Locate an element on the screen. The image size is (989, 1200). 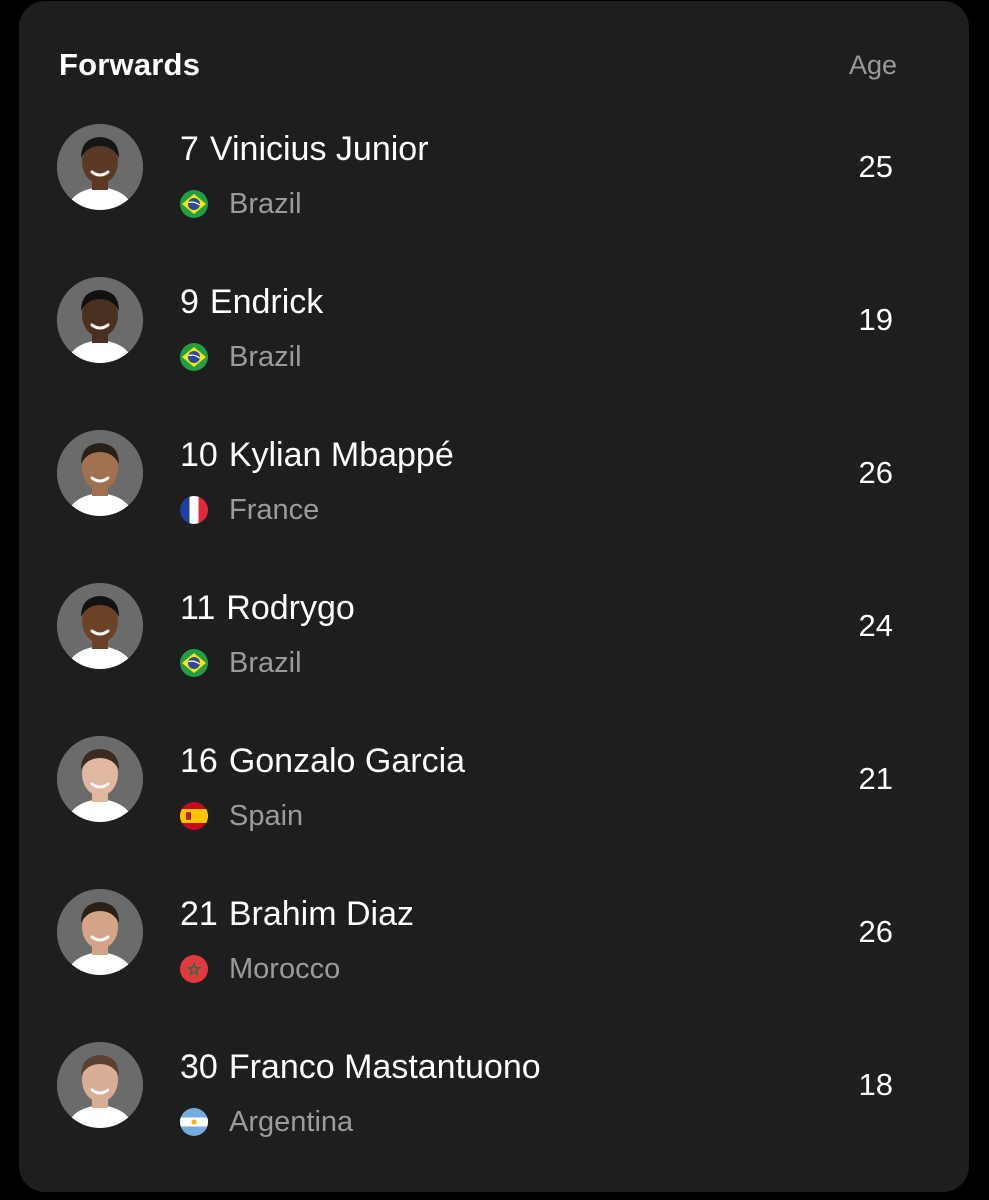
player-name-line: 10 Kylian Mbappé is located at coordinates (317, 455).